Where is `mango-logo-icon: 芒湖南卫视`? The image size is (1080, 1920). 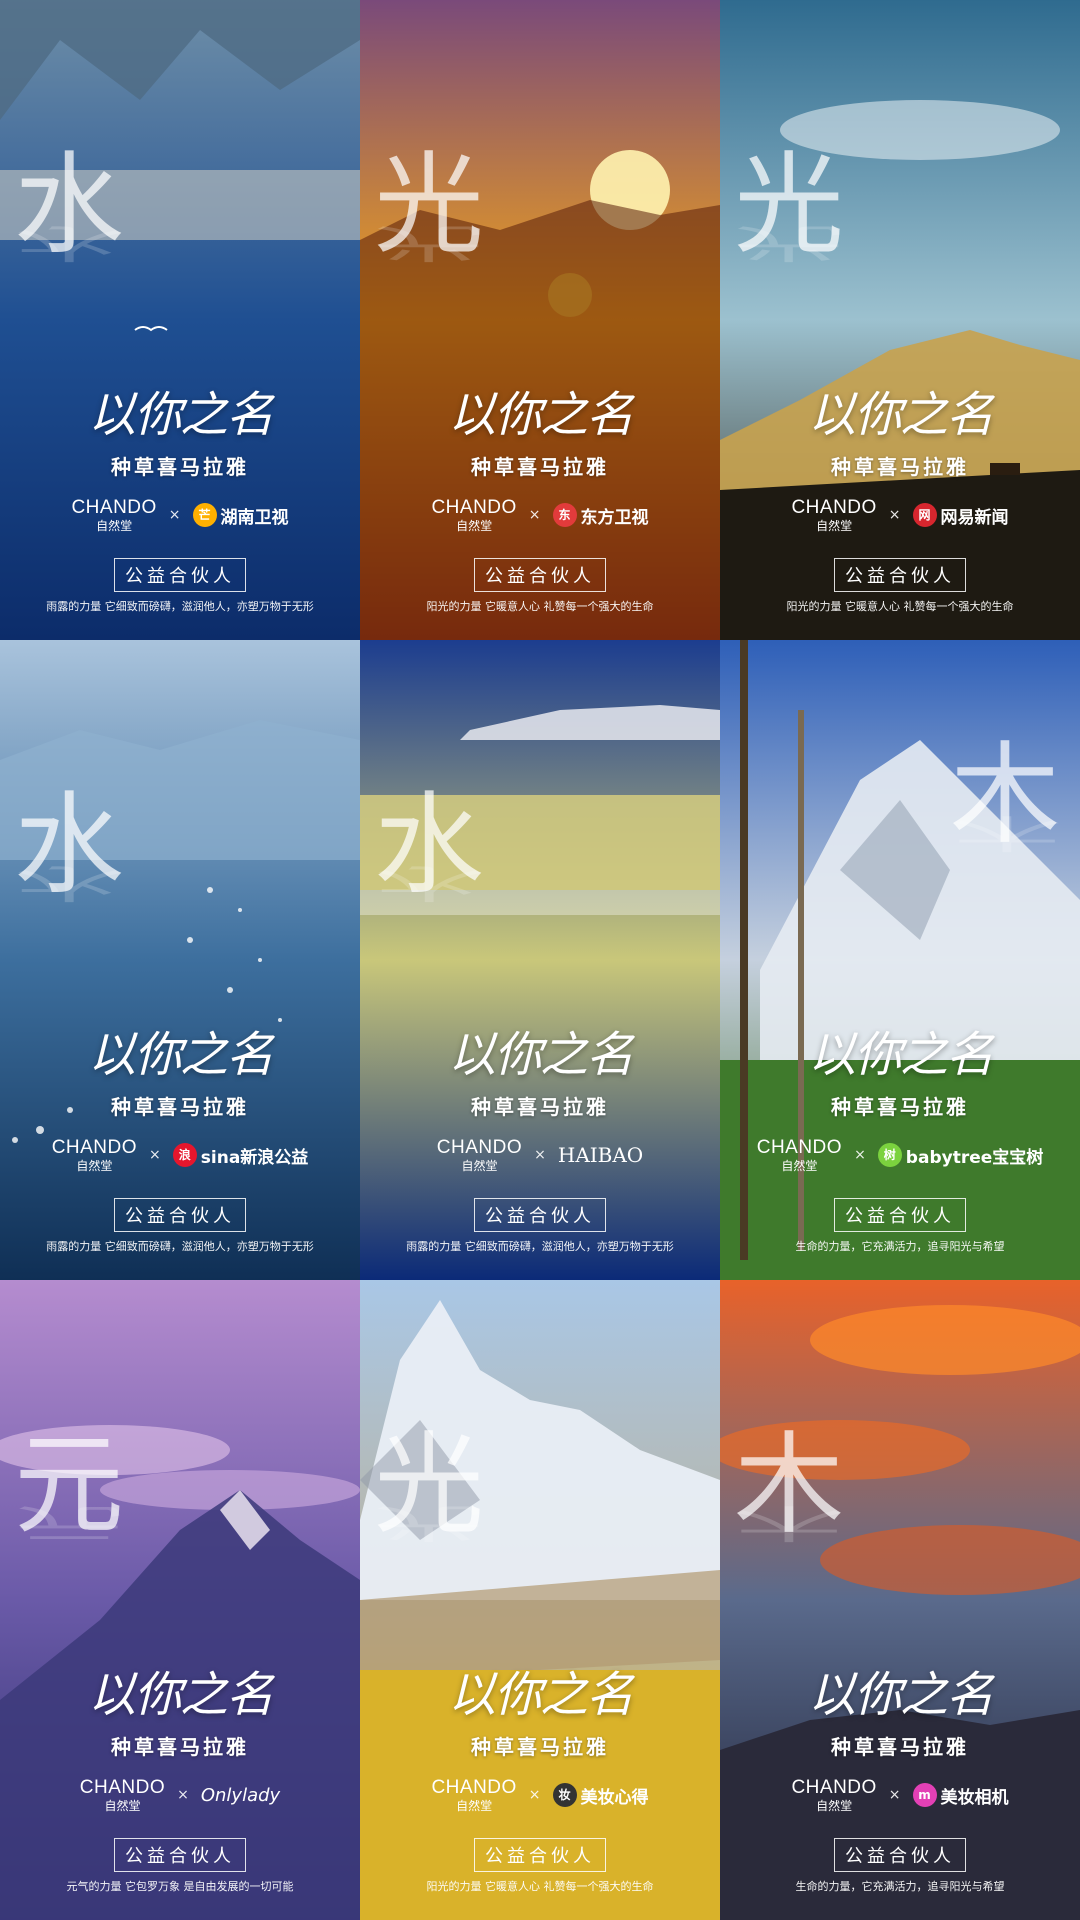
mango-logo-icon: 芒湖南卫视 is located at coordinates (240, 515).